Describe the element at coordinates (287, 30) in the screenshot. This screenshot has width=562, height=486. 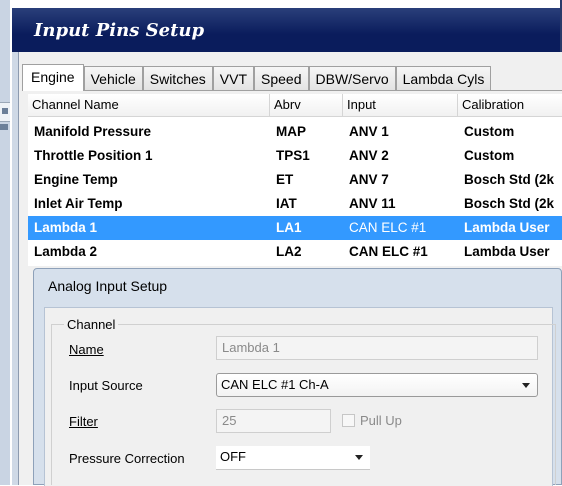
I see `window-titlebar: Input Pins Setup` at that location.